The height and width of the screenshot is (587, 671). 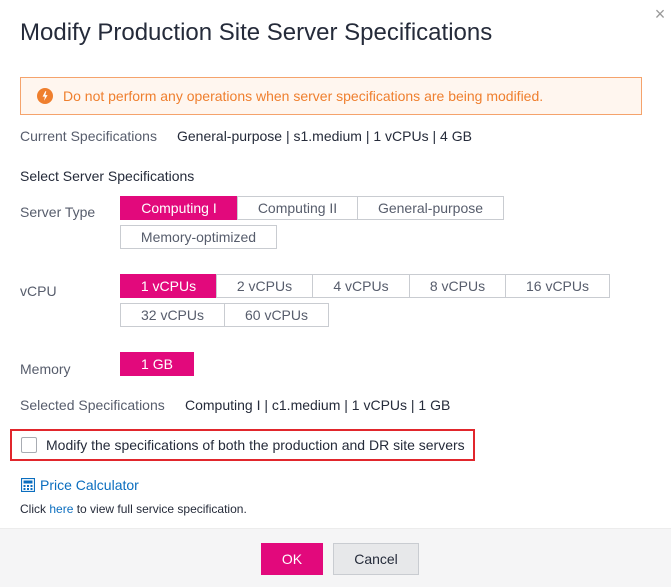 I want to click on selected-spec-value: Computing I | c1.medium | 1 vCPUs | 1 GB, so click(x=318, y=405).